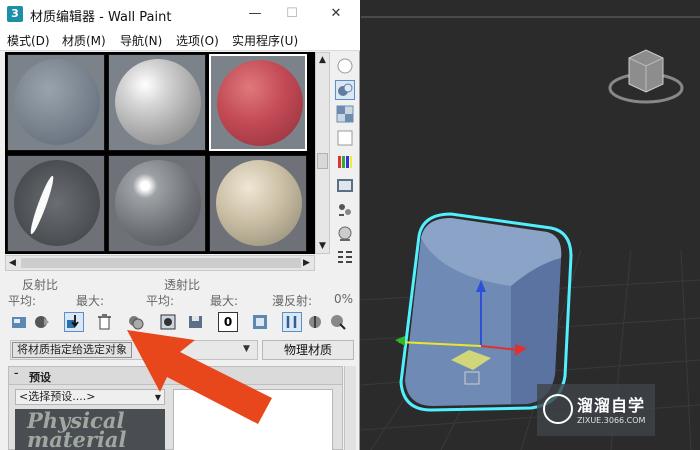 This screenshot has height=450, width=700. Describe the element at coordinates (292, 301) in the screenshot. I see `diffuse-label: 漫反射:` at that location.